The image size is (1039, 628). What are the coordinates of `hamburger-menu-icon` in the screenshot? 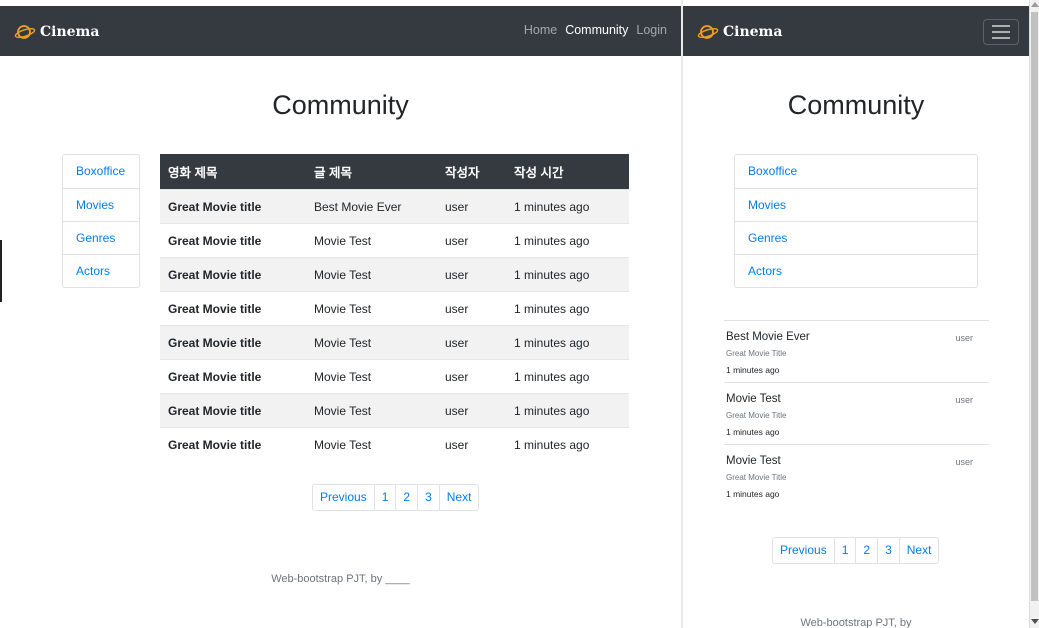 It's located at (1001, 32).